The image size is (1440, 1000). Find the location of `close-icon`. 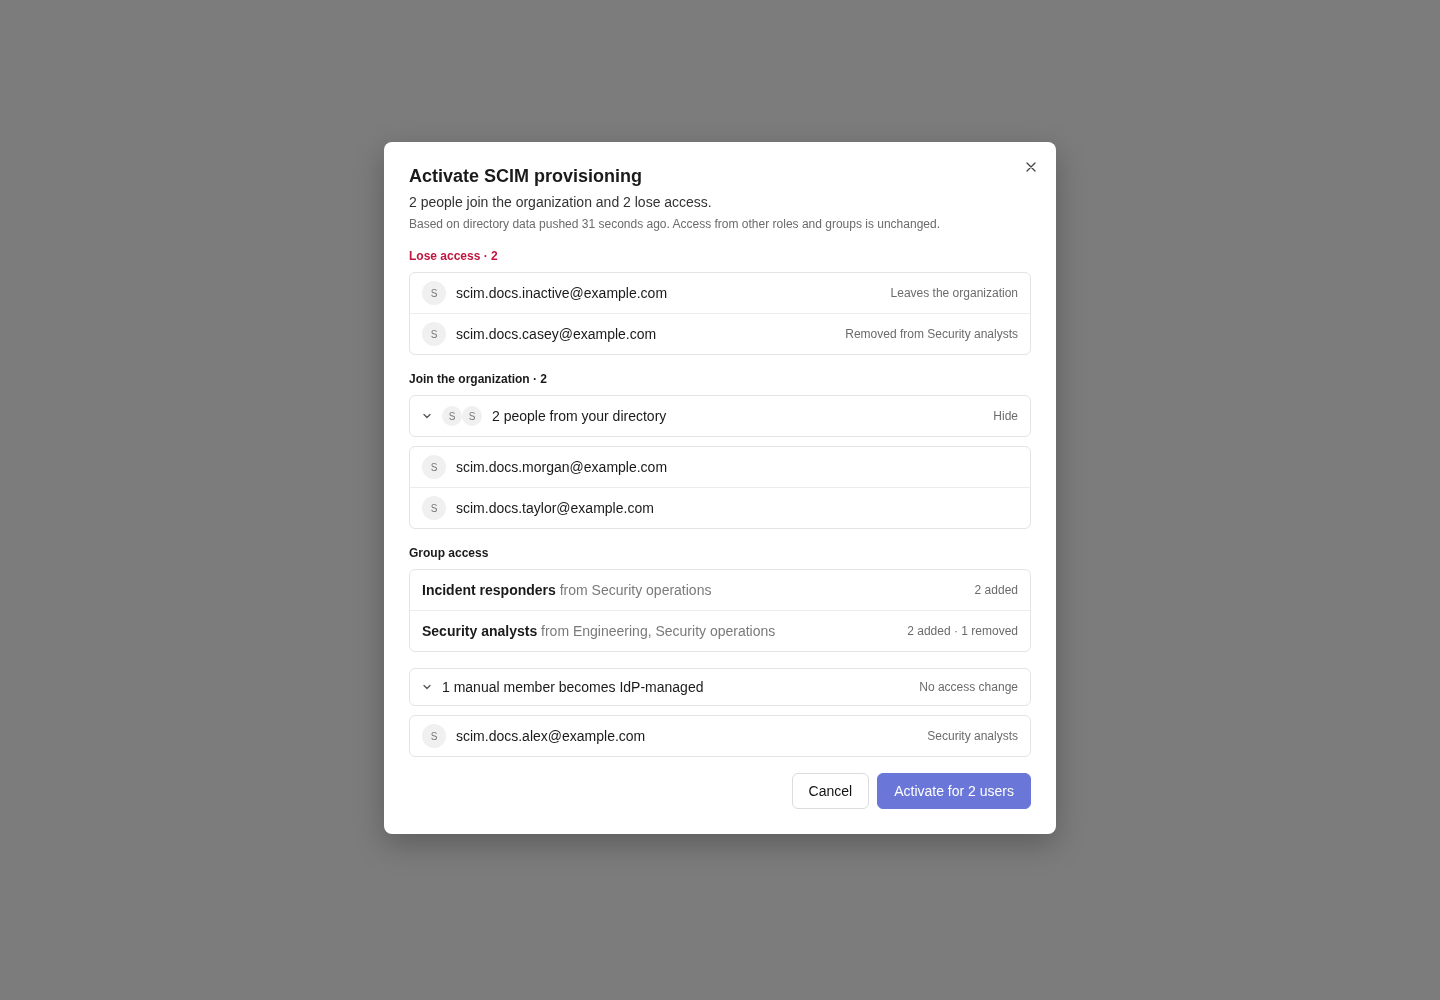

close-icon is located at coordinates (1031, 167).